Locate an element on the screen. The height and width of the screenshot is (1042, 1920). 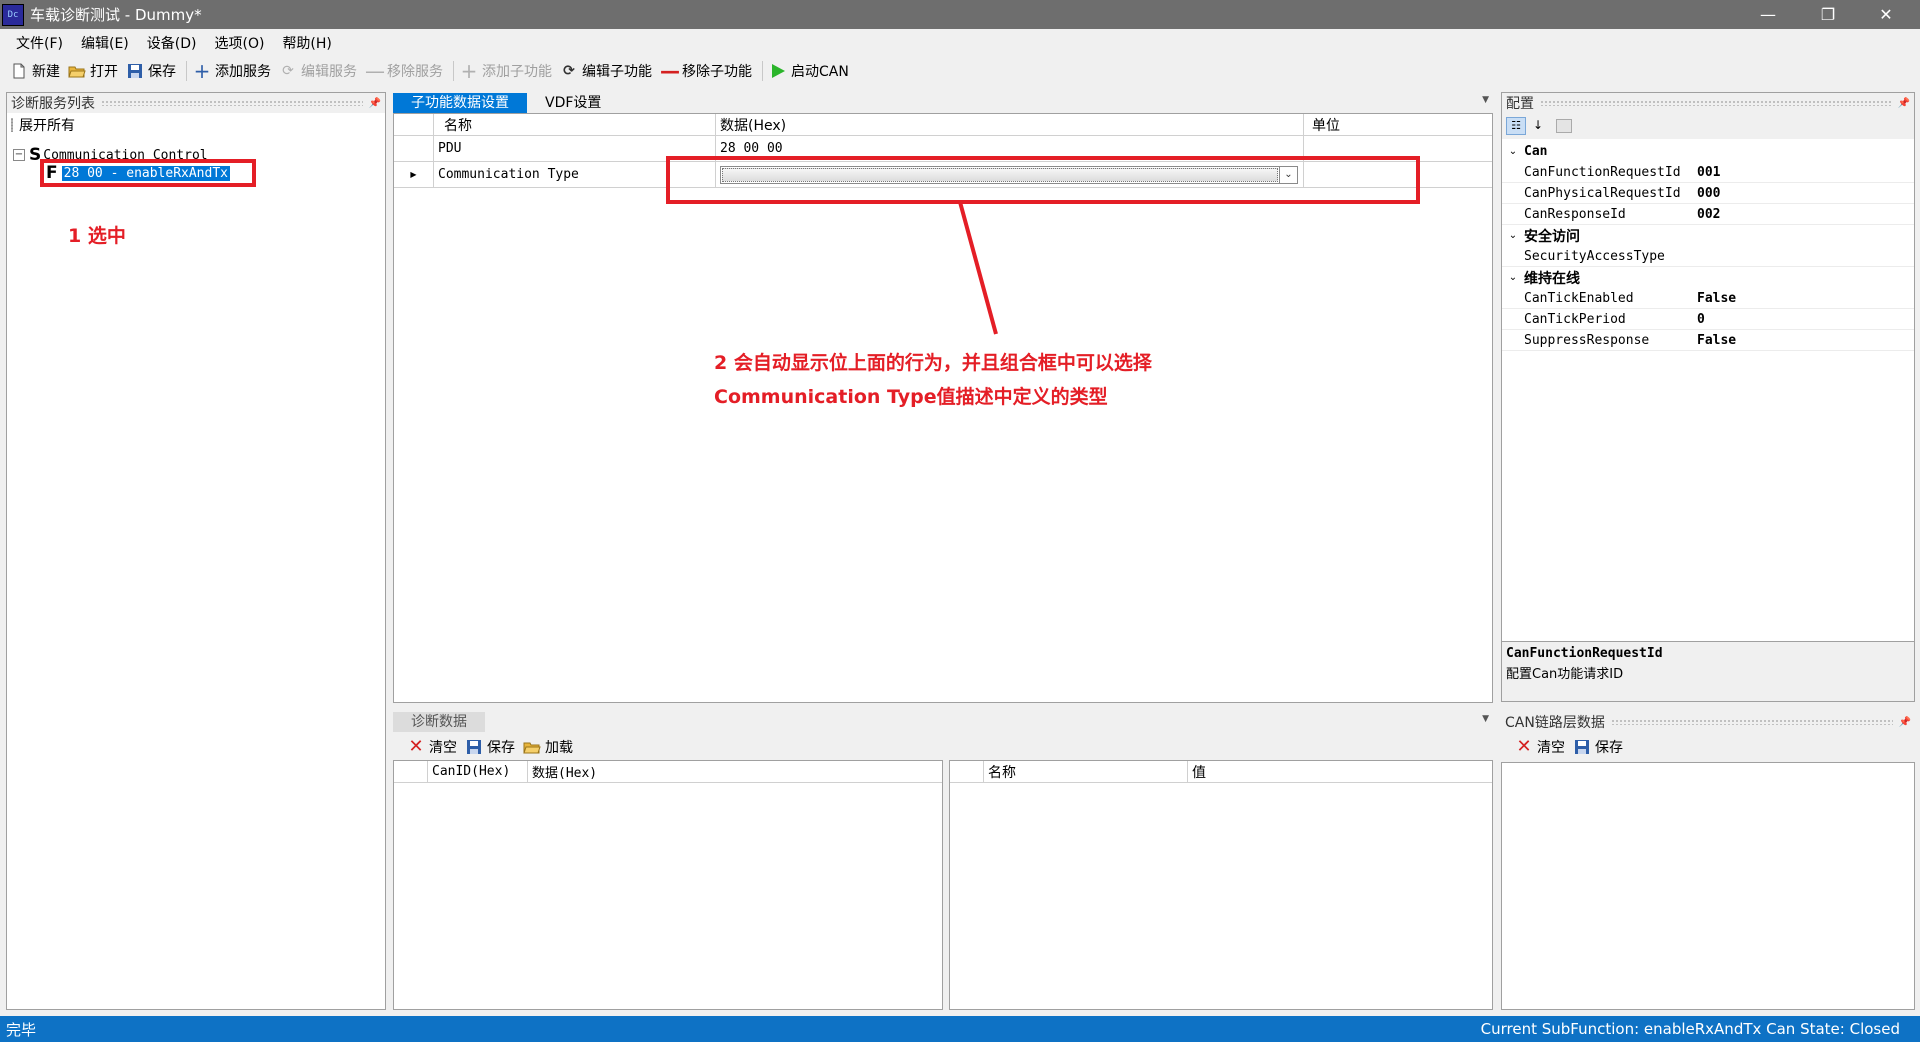
header-grip is located at coordinates (1716, 103).